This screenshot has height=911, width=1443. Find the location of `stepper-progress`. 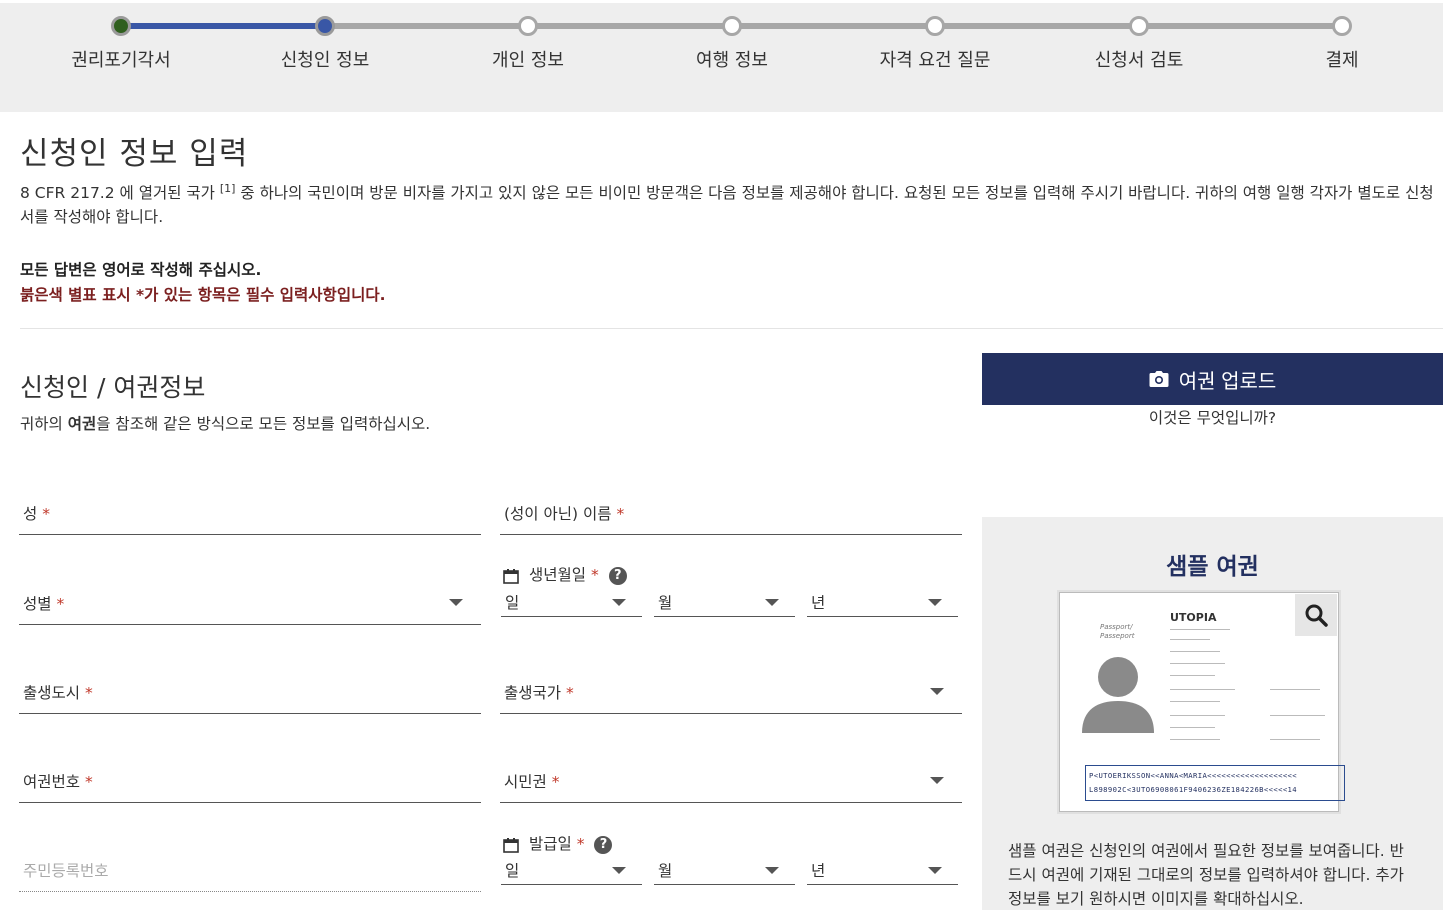

stepper-progress is located at coordinates (223, 26).